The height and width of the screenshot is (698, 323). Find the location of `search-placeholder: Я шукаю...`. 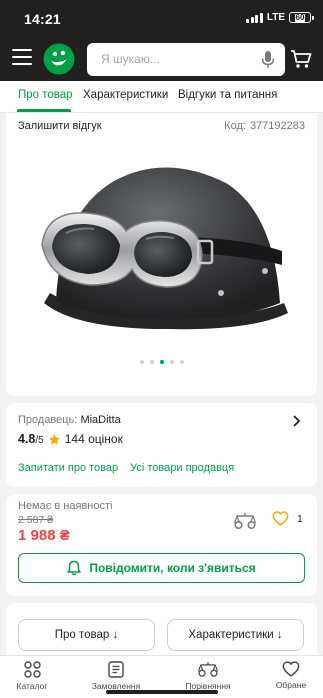

search-placeholder: Я шукаю... is located at coordinates (130, 59).